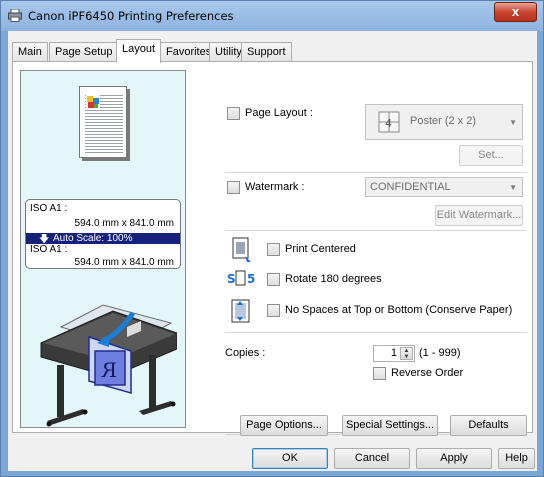  Describe the element at coordinates (240, 311) in the screenshot. I see `conserve-paper-icon` at that location.